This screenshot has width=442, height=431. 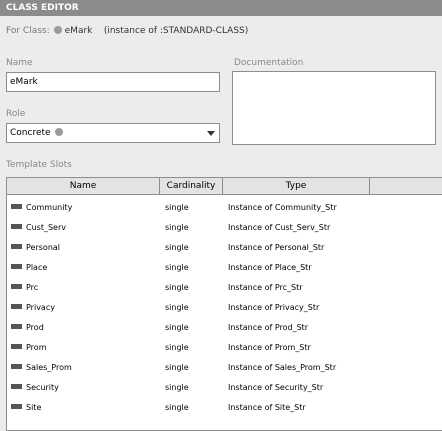 What do you see at coordinates (211, 133) in the screenshot?
I see `chevron-down-icon` at bounding box center [211, 133].